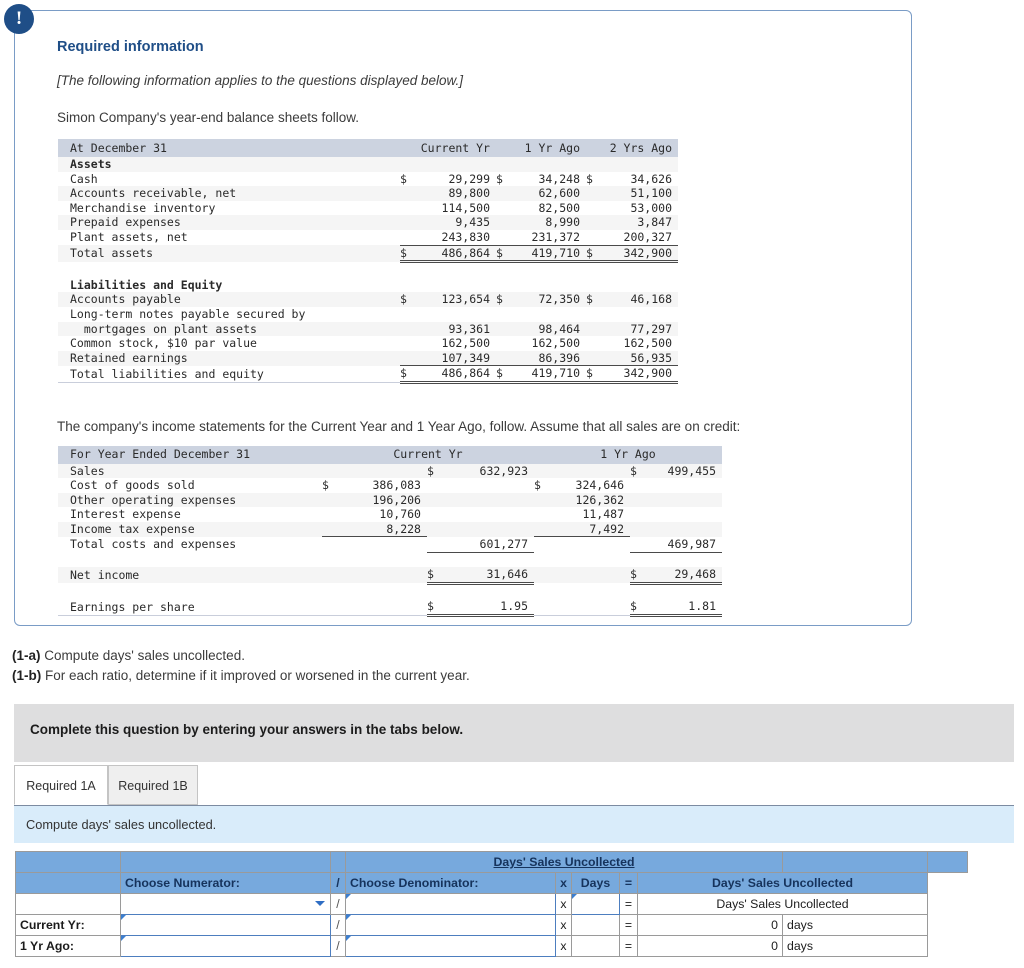 The width and height of the screenshot is (1024, 968). What do you see at coordinates (142, 655) in the screenshot?
I see `question-1a-text: Compute days' sales uncollected.` at bounding box center [142, 655].